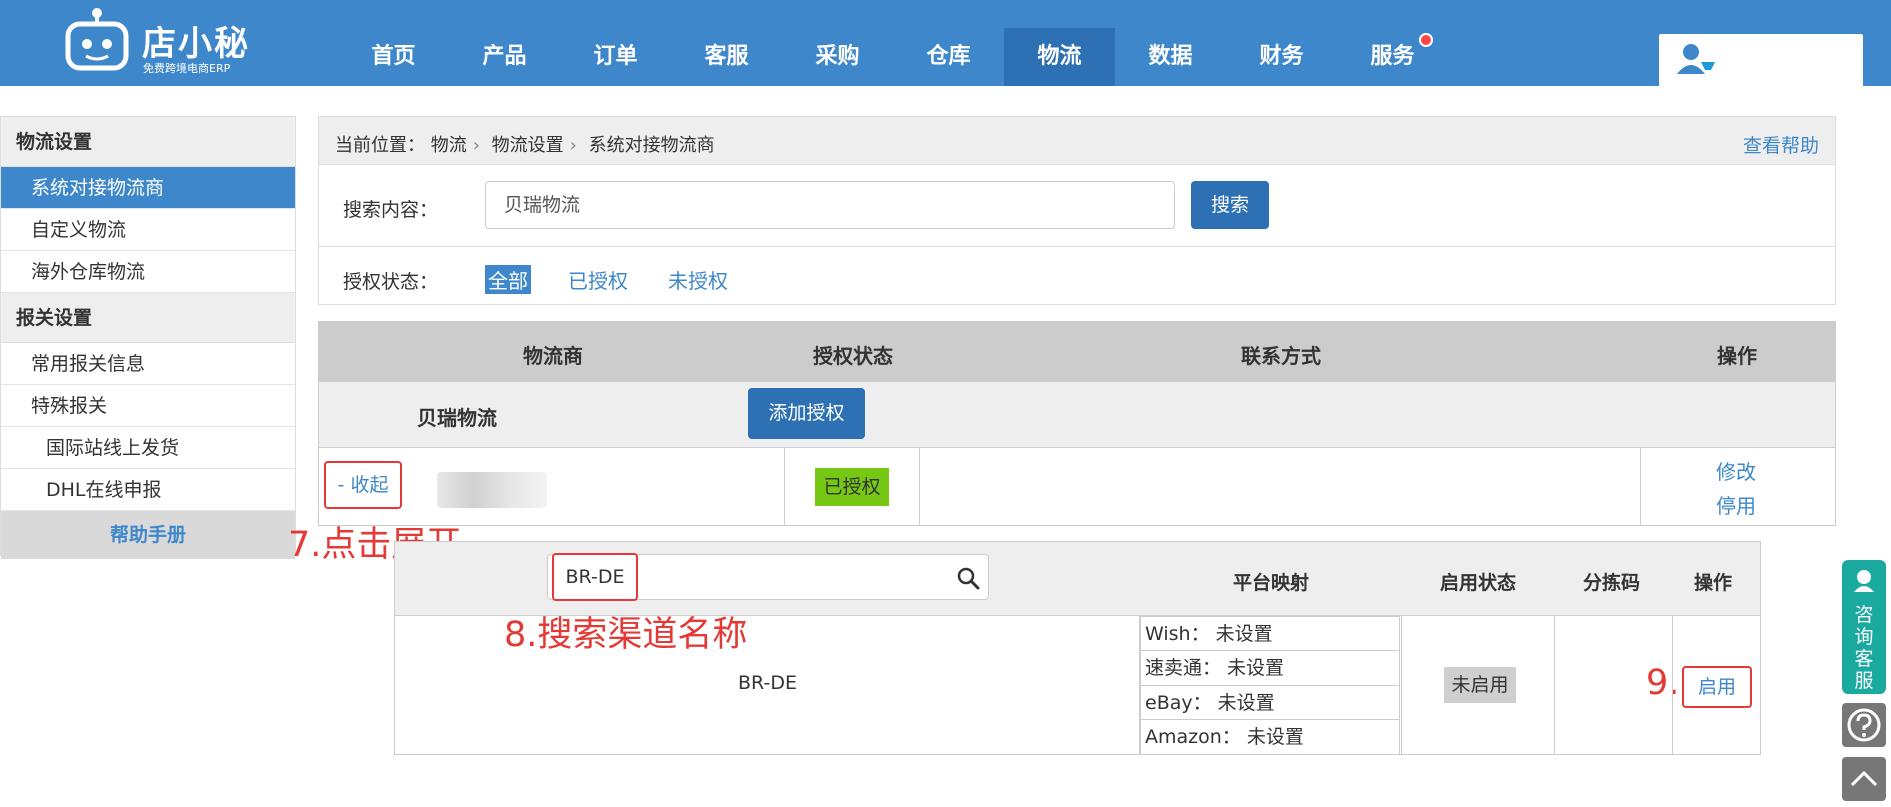 The width and height of the screenshot is (1891, 807). What do you see at coordinates (853, 356) in the screenshot?
I see `header-auth-status: 授权状态` at bounding box center [853, 356].